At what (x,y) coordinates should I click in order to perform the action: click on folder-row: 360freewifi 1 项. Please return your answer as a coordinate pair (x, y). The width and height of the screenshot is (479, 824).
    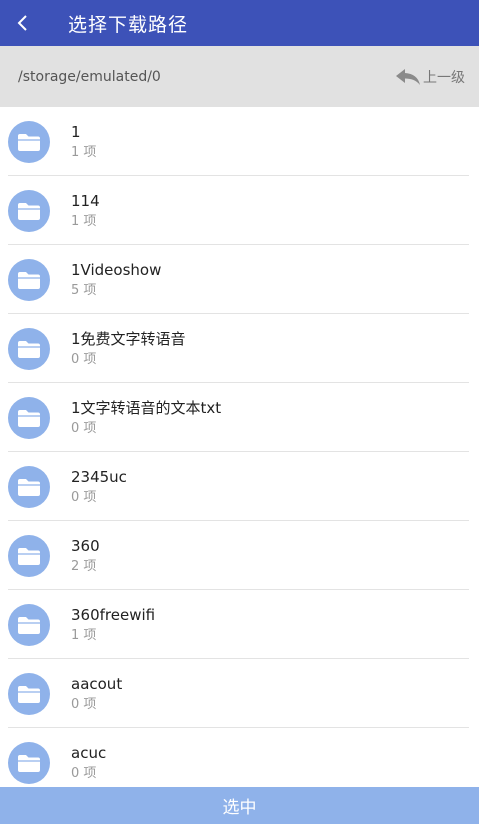
    Looking at the image, I should click on (239, 624).